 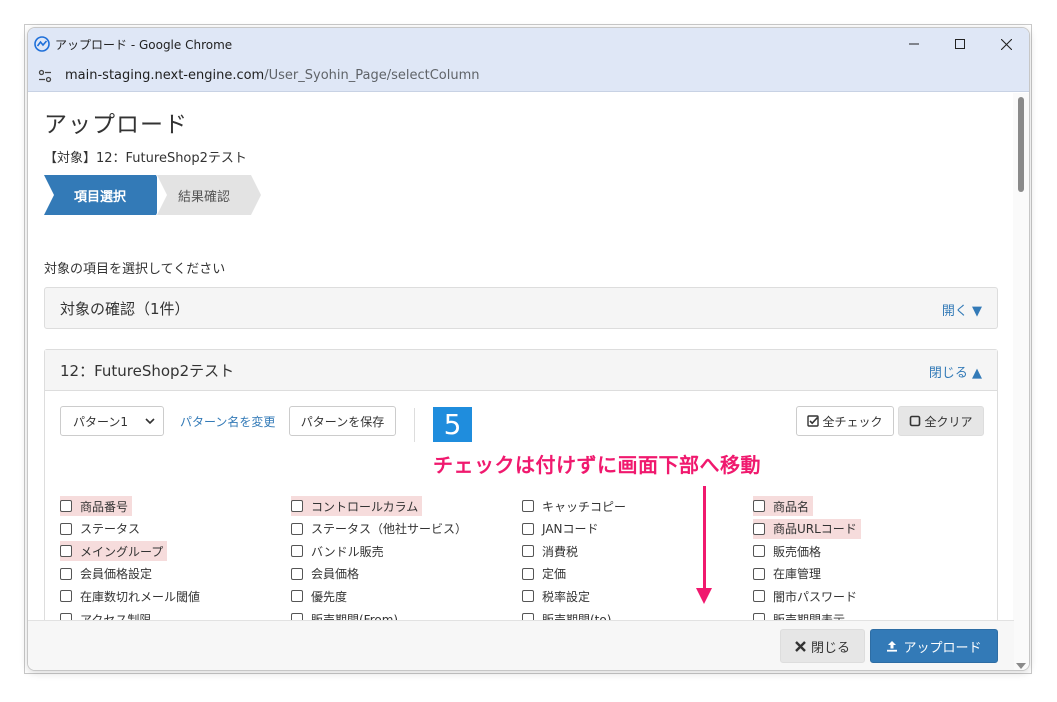 I want to click on column-checkbox-item: 会員価格設定, so click(x=106, y=574).